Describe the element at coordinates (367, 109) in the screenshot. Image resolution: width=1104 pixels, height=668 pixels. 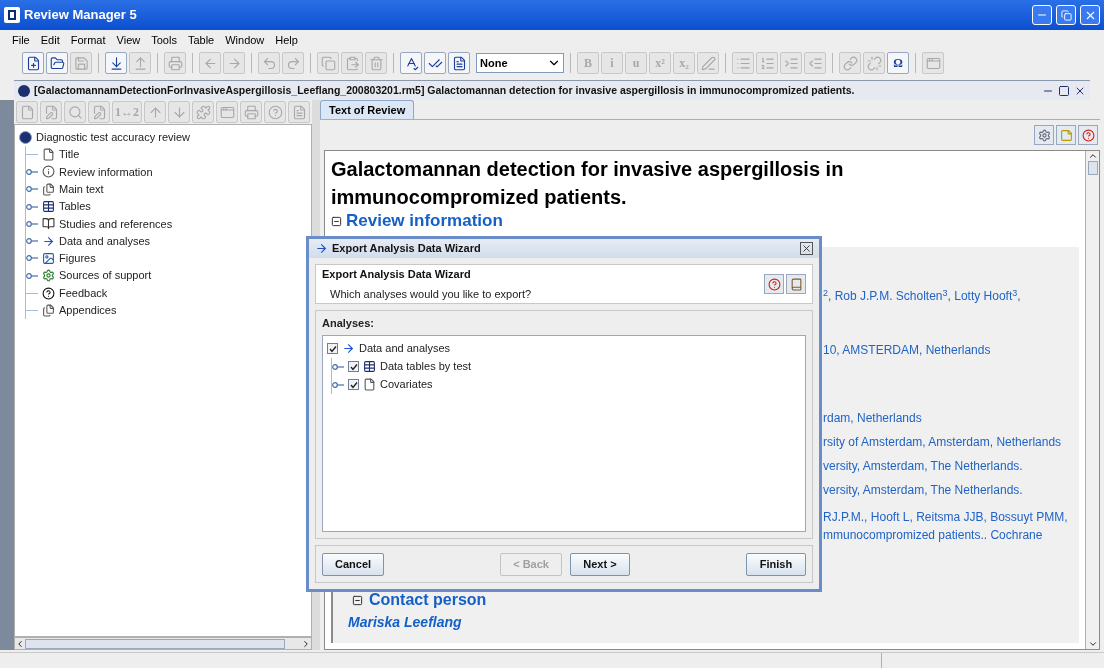
I see `tab: Text of Review` at that location.